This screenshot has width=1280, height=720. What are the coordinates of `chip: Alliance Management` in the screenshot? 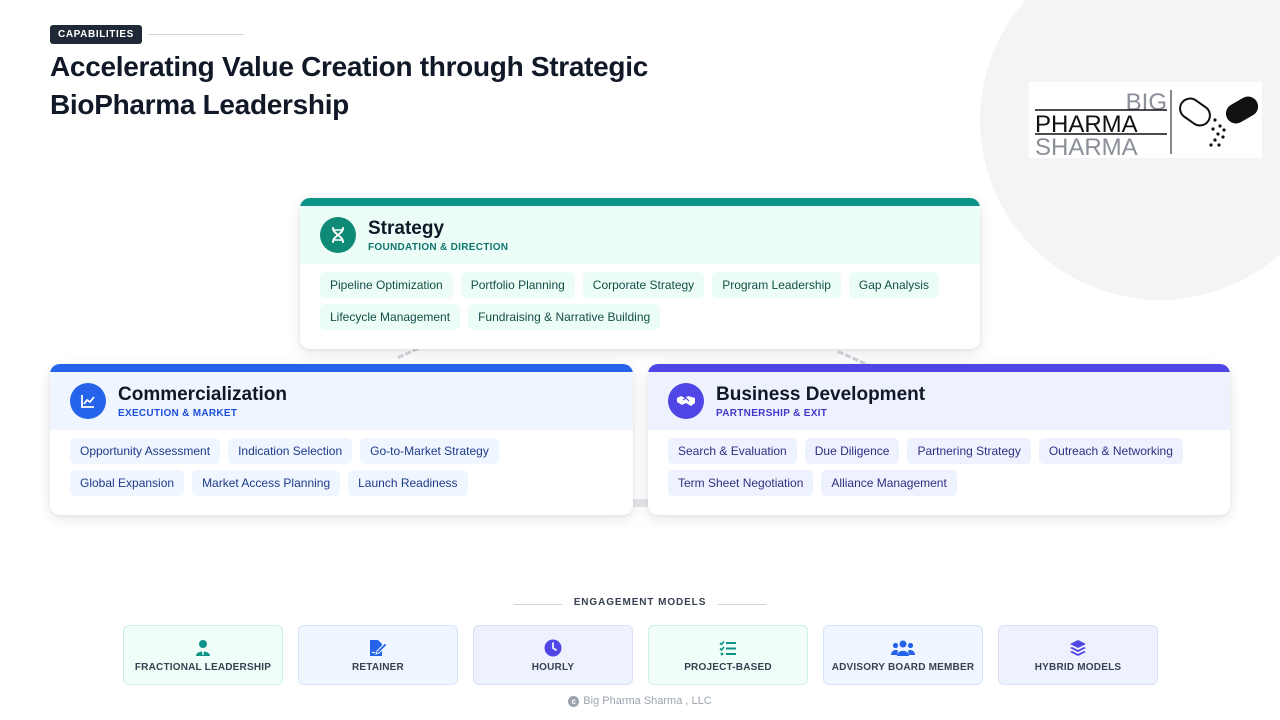 It's located at (889, 483).